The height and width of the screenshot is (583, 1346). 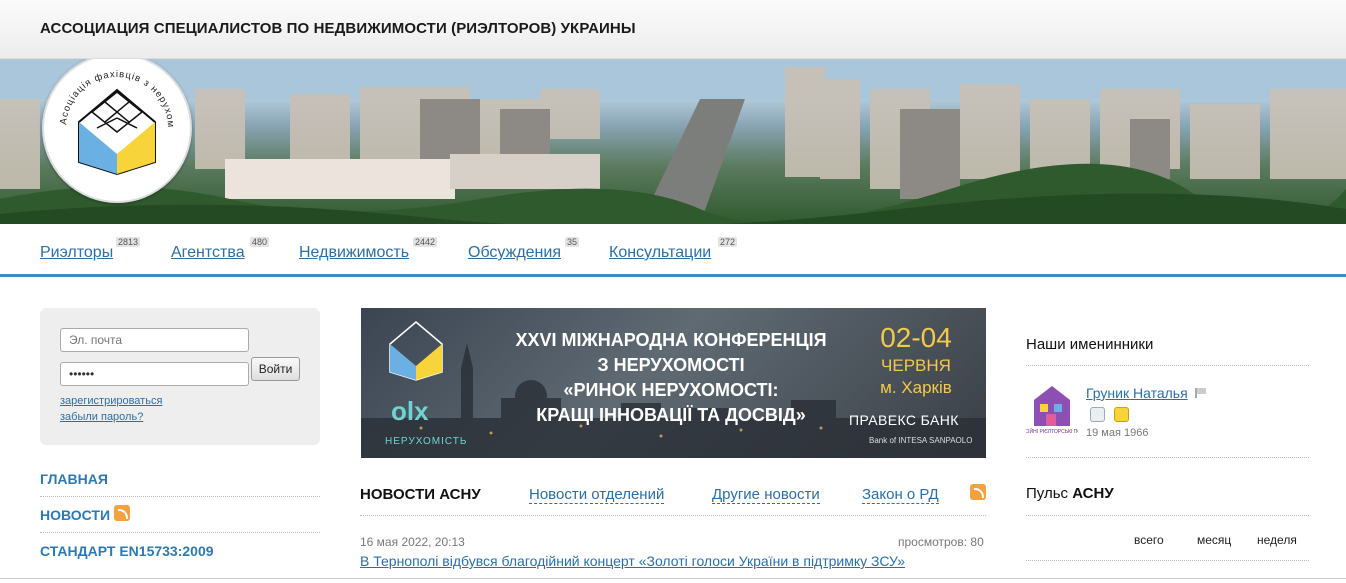 I want to click on side-menu-standard: СТАНДАРТ EN15733:2009, so click(x=180, y=551).